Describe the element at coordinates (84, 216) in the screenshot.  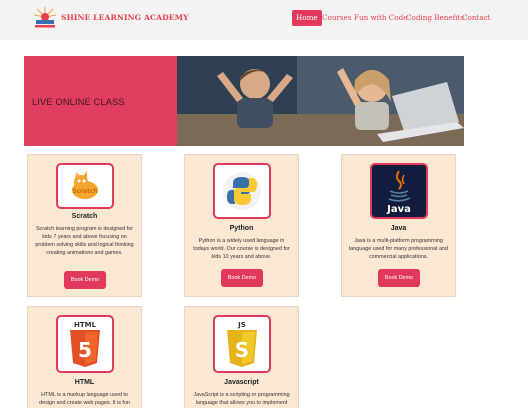
I see `course-title: Scratch` at that location.